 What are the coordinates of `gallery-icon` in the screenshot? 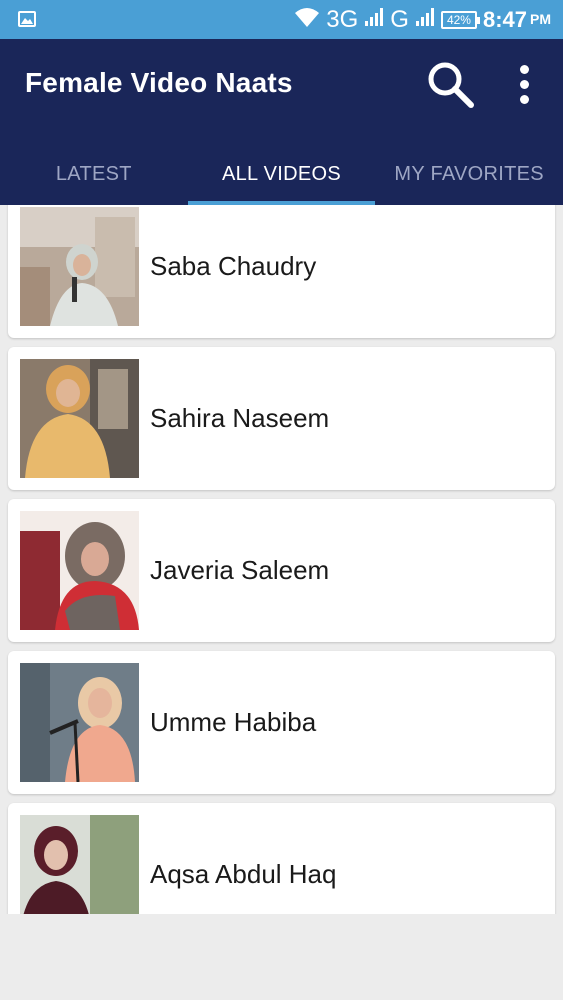 It's located at (27, 19).